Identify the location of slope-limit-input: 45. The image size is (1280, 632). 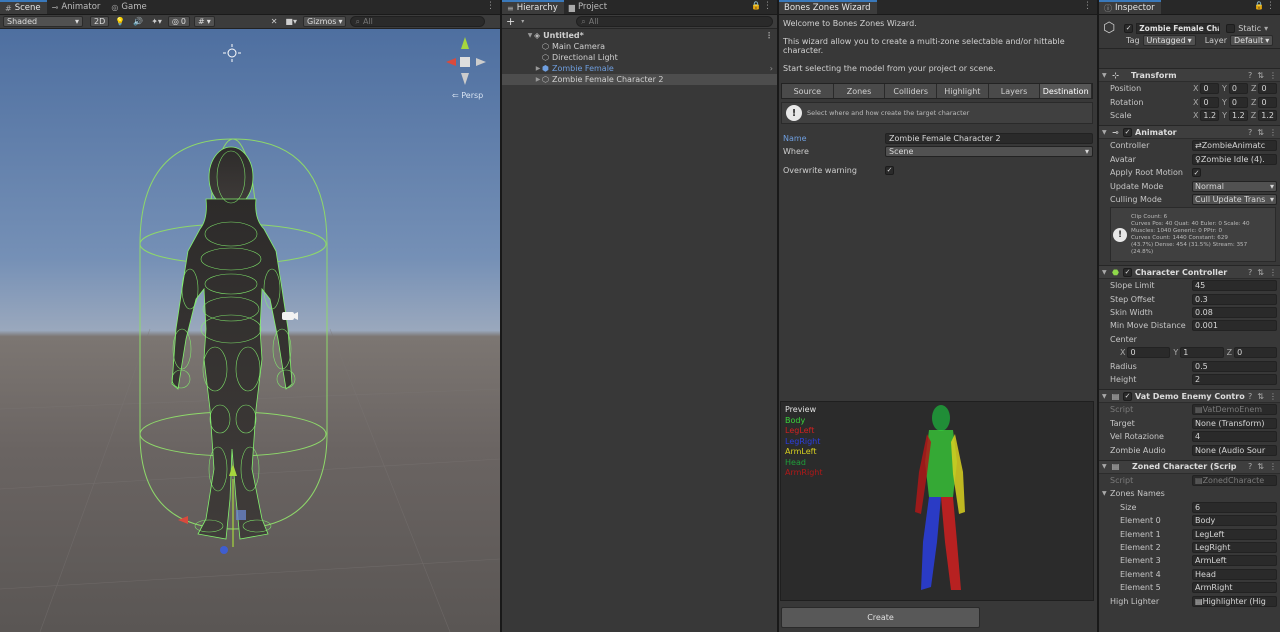
(1234, 286).